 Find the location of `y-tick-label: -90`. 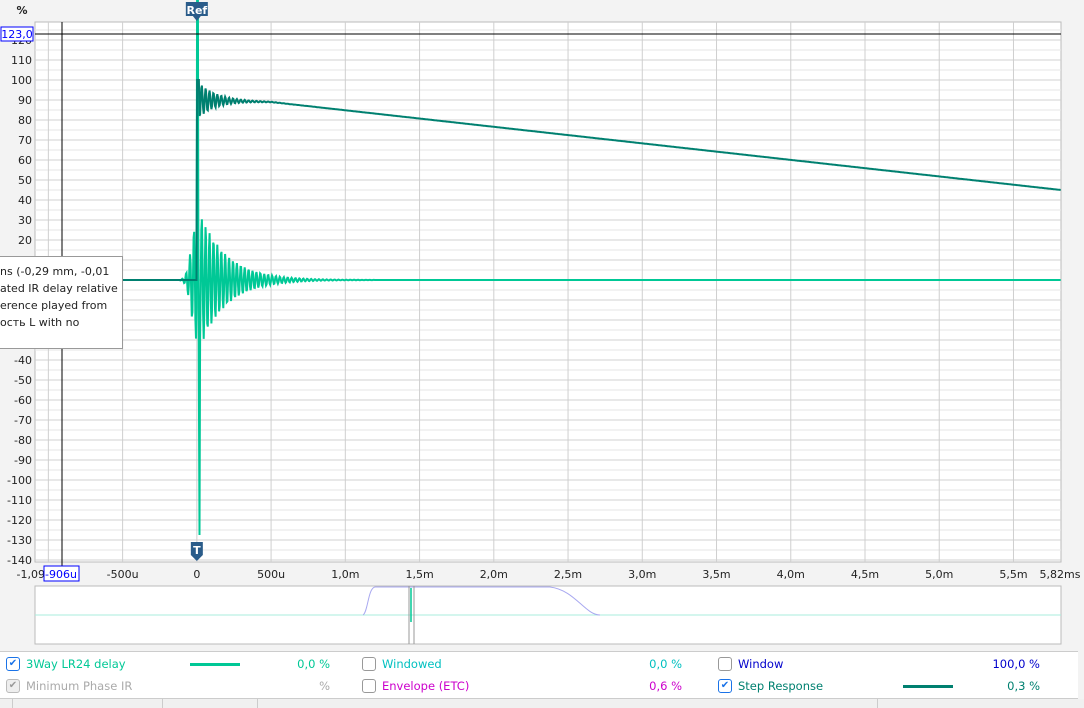

y-tick-label: -90 is located at coordinates (23, 460).